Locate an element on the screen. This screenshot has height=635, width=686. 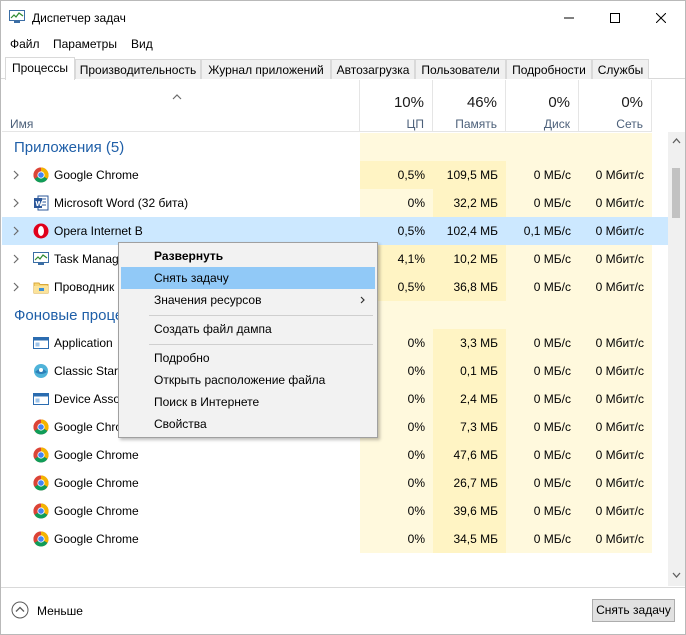
word-icon: W is located at coordinates (41, 203).